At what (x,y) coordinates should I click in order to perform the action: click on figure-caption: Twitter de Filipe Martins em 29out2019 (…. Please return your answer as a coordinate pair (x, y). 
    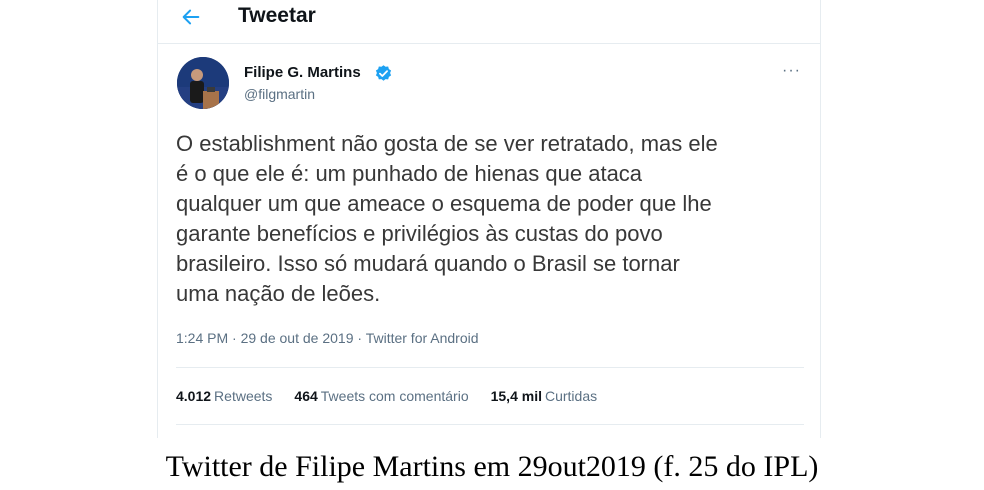
    Looking at the image, I should click on (492, 466).